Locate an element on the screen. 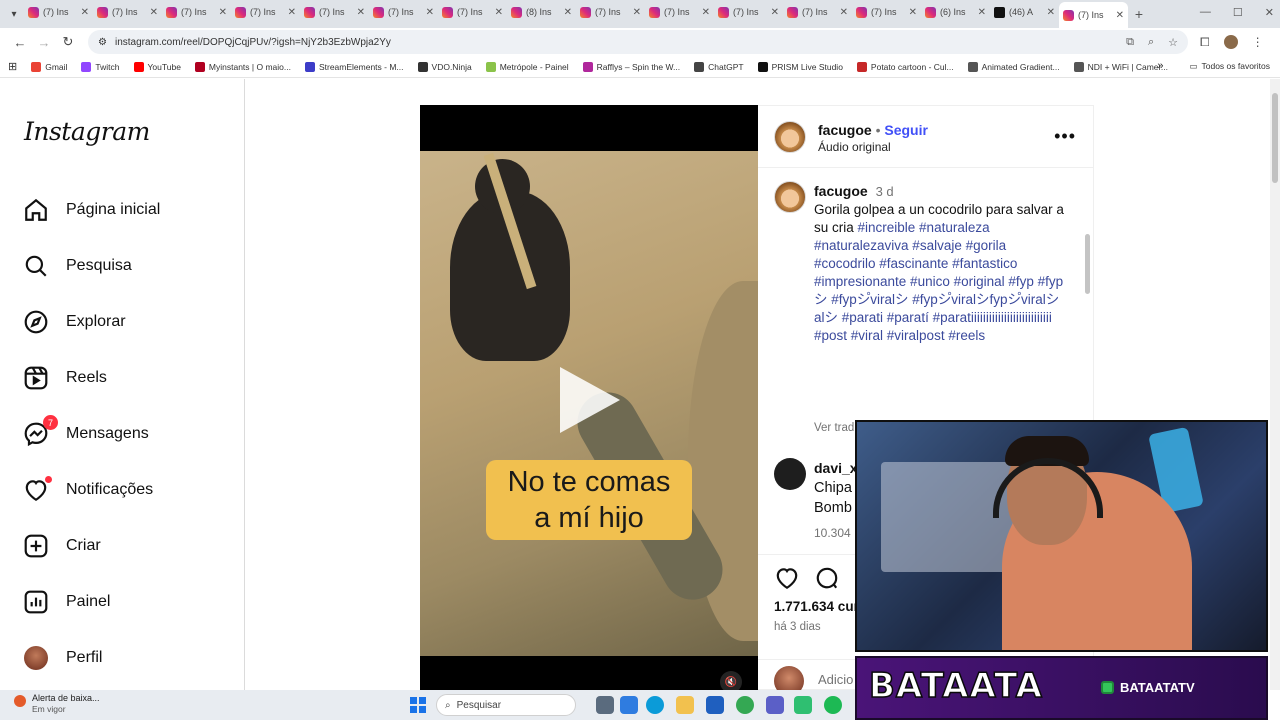  bookmark-item: ChatGPT is located at coordinates (719, 66).